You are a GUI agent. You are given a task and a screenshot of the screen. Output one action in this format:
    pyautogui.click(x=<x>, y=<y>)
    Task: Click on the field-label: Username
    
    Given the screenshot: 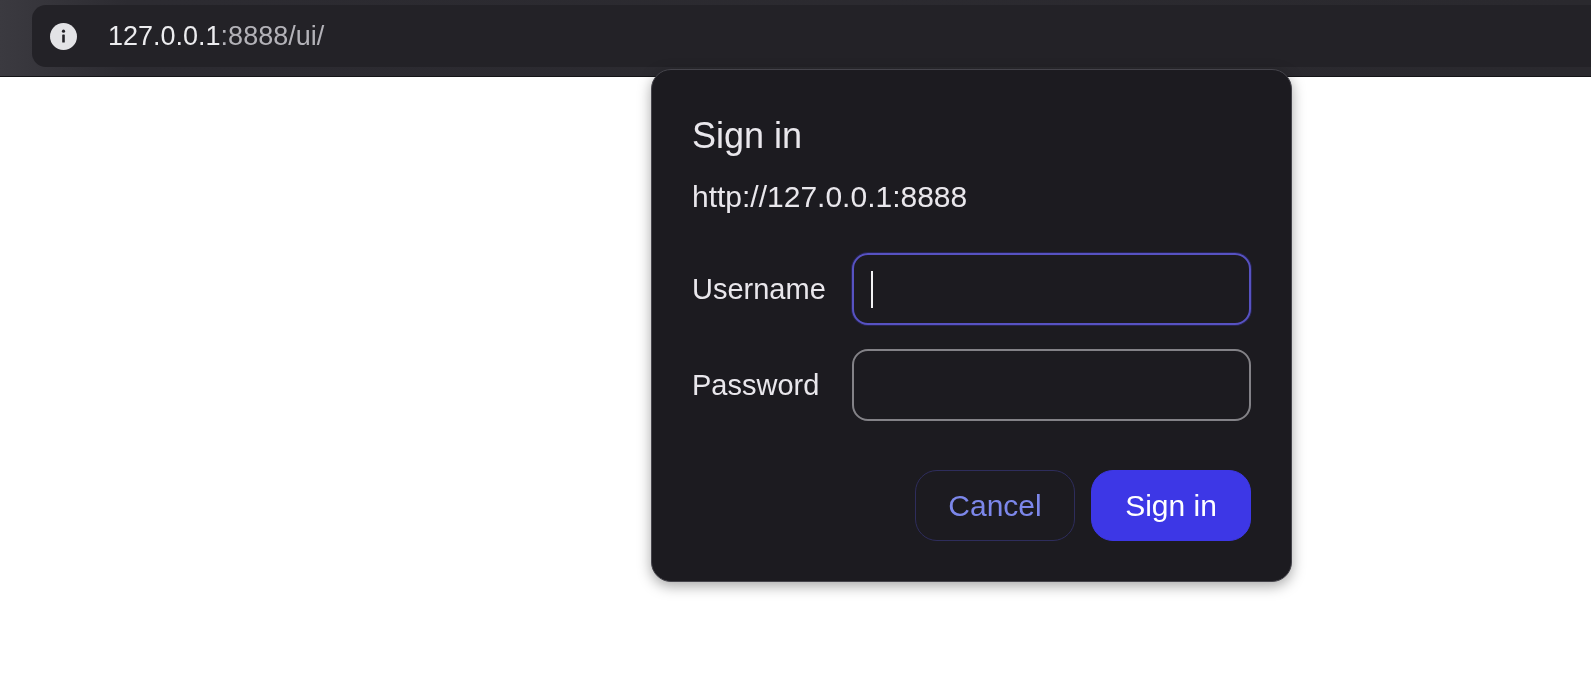 What is the action you would take?
    pyautogui.click(x=759, y=289)
    